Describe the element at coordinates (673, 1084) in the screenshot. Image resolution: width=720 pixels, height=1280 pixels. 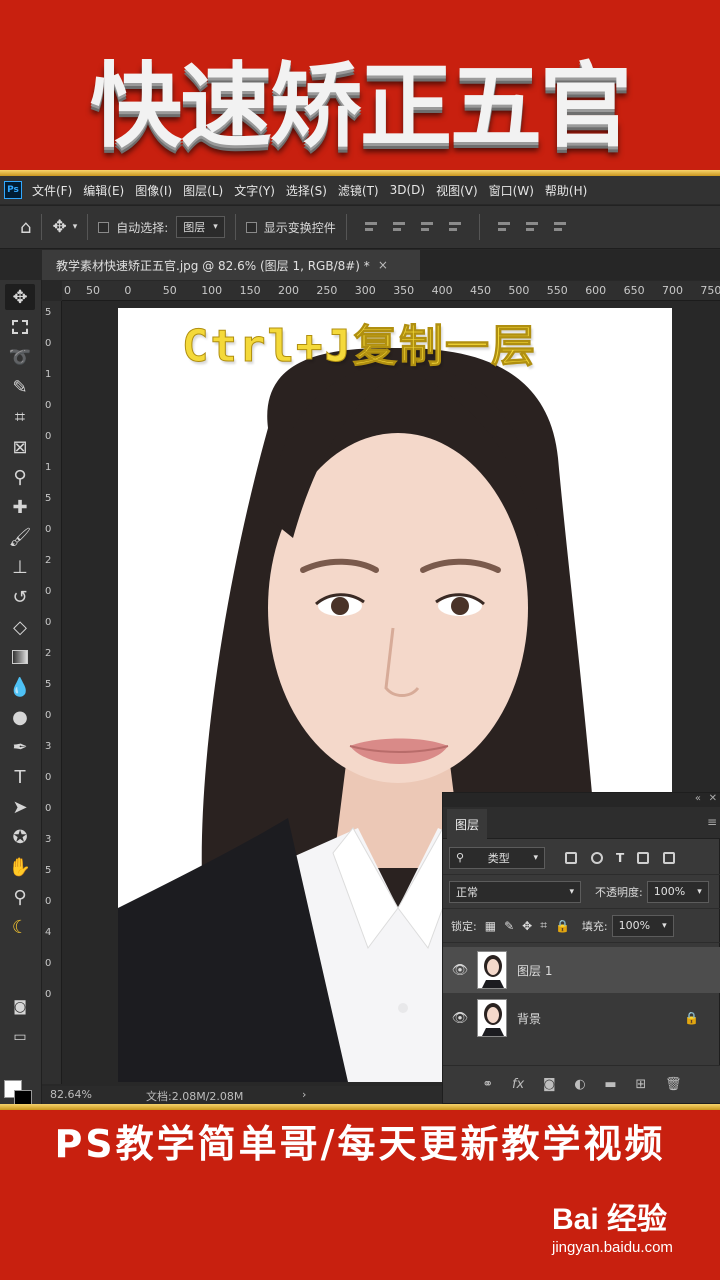
I see `trash-icon: 🗑` at that location.